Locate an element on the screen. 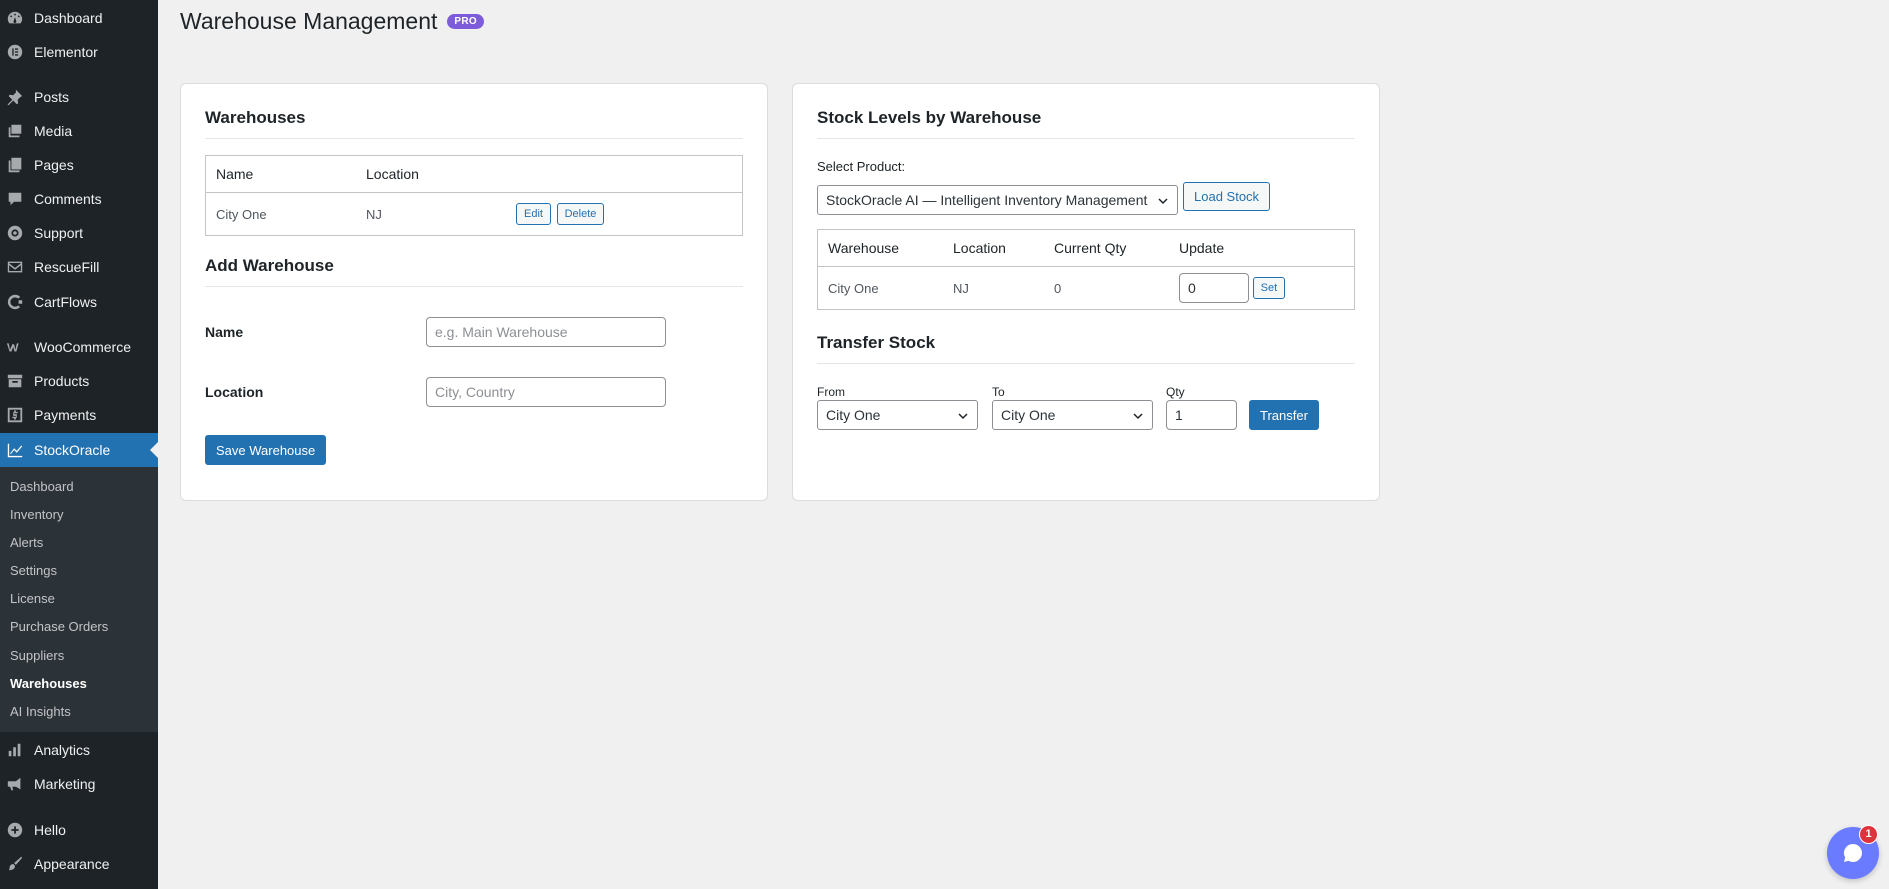 The height and width of the screenshot is (889, 1889). stock-warehouse-cell: City One is located at coordinates (853, 288).